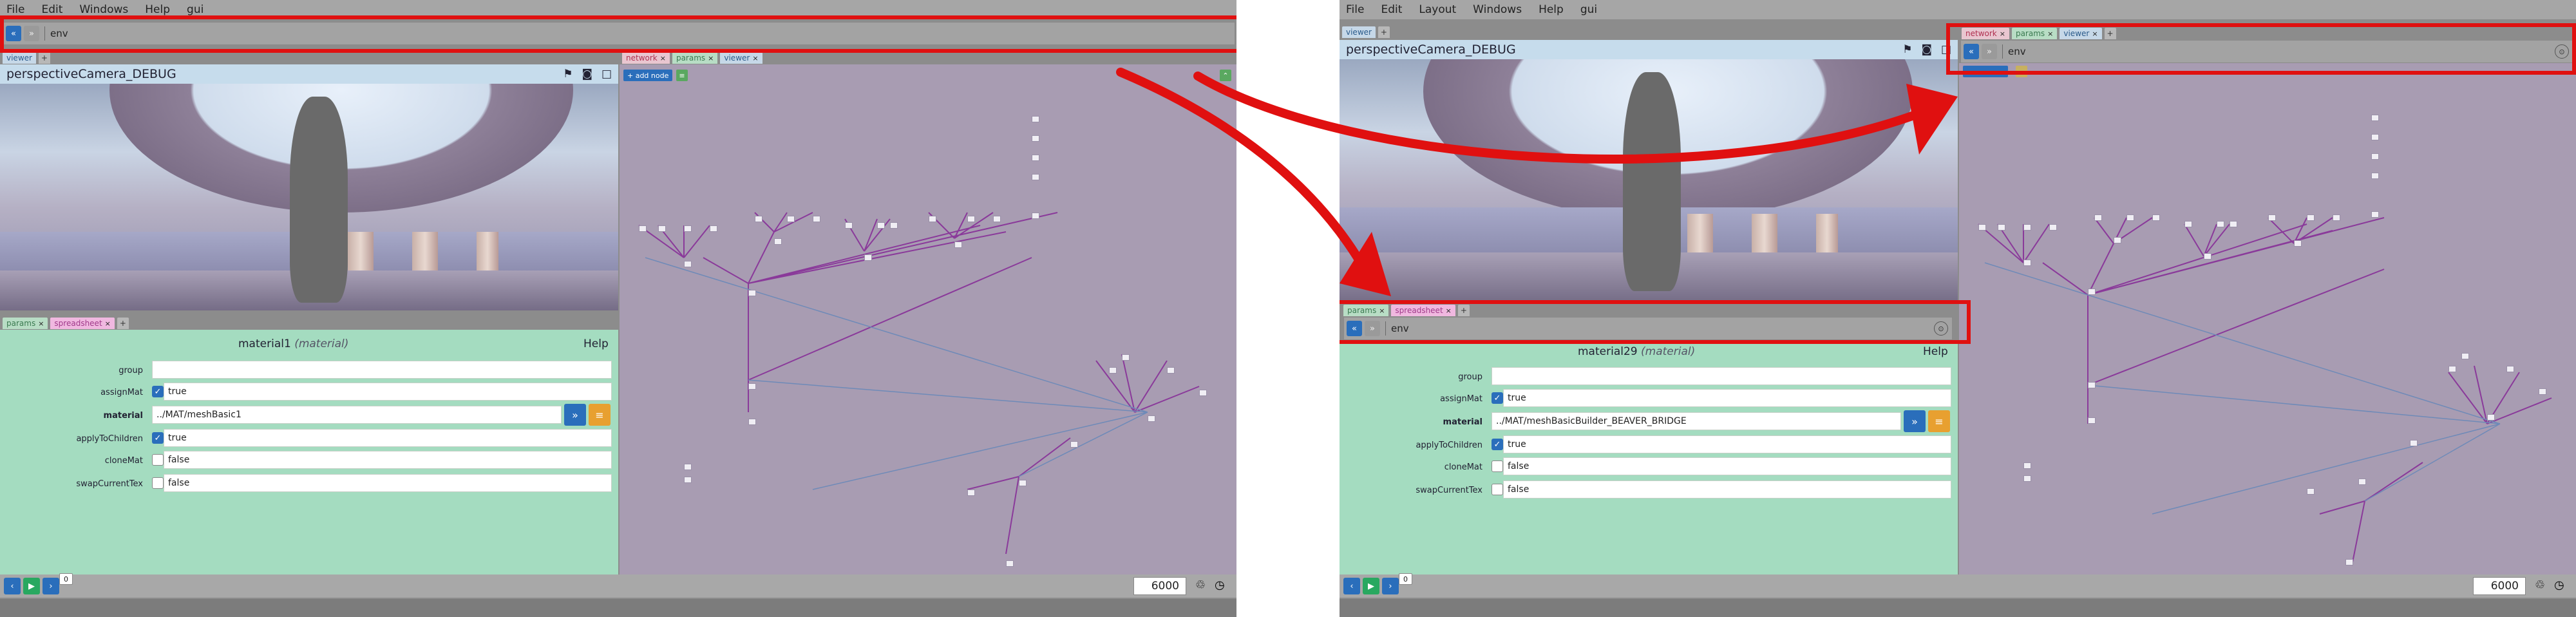  Describe the element at coordinates (13, 33) in the screenshot. I see `back-button: «` at that location.